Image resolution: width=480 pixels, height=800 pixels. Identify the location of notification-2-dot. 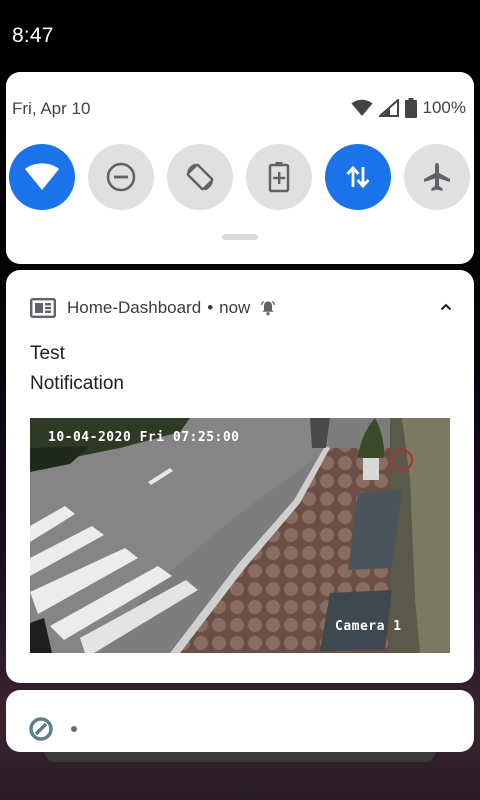
(74, 729).